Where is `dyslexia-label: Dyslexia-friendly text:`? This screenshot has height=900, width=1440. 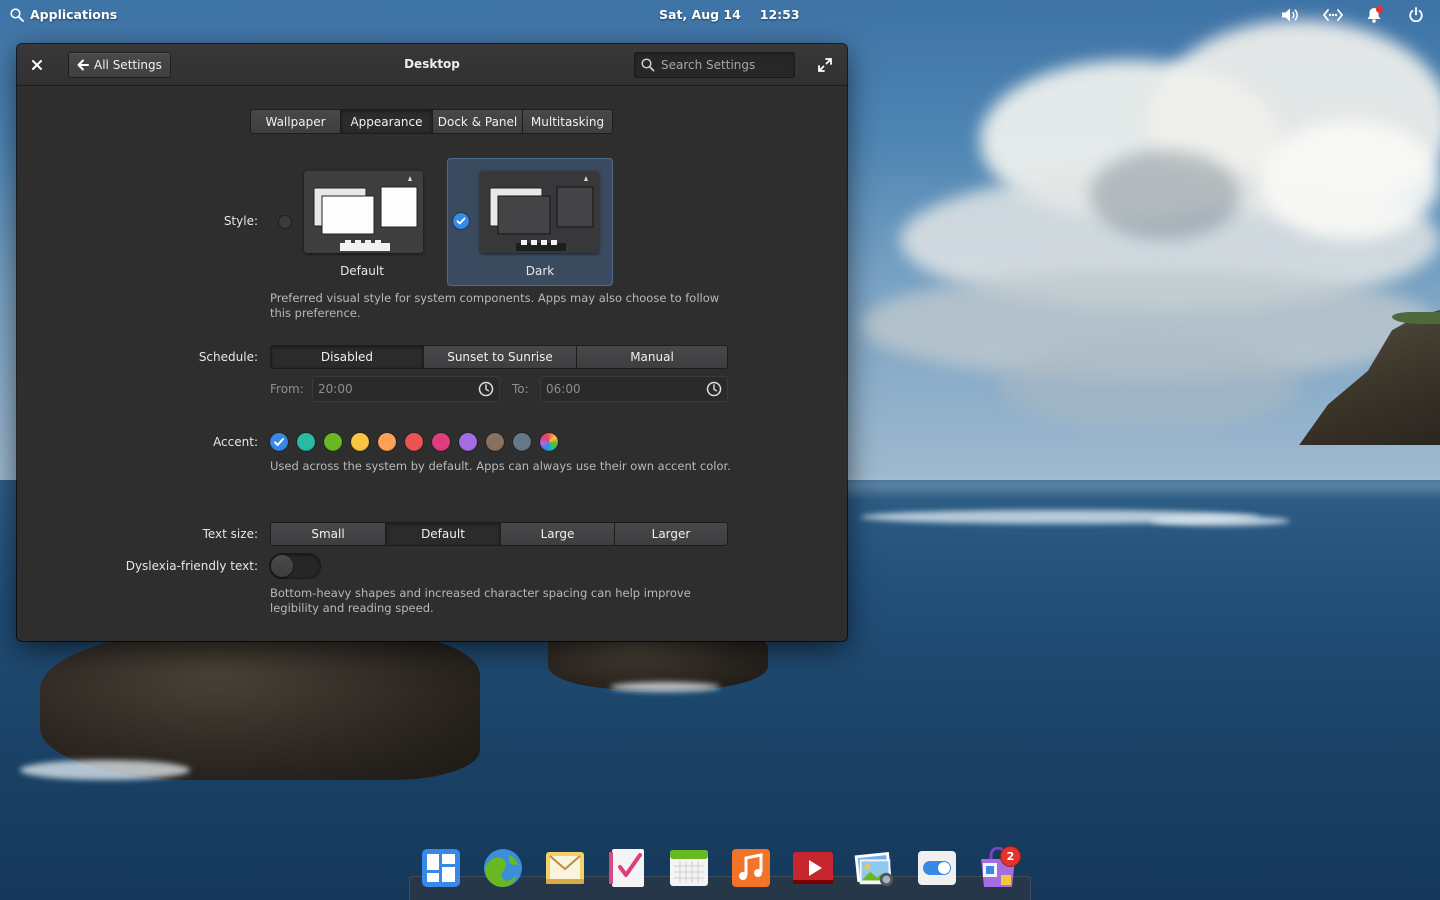
dyslexia-label: Dyslexia-friendly text: is located at coordinates (191, 566).